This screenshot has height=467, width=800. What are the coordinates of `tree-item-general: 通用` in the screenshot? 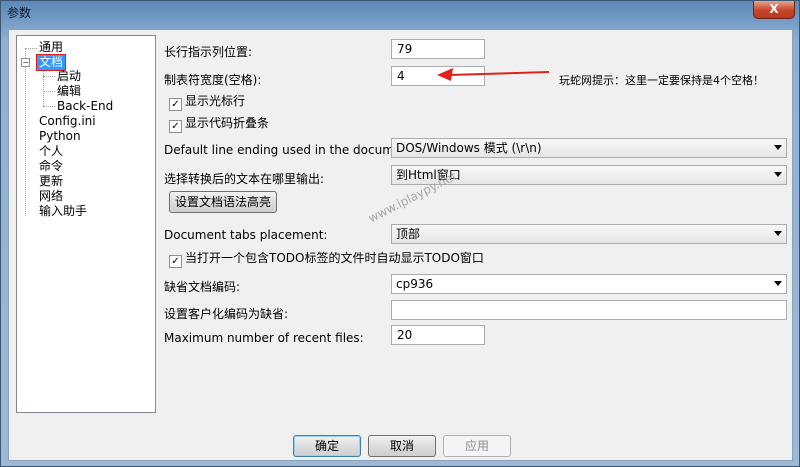 It's located at (51, 47).